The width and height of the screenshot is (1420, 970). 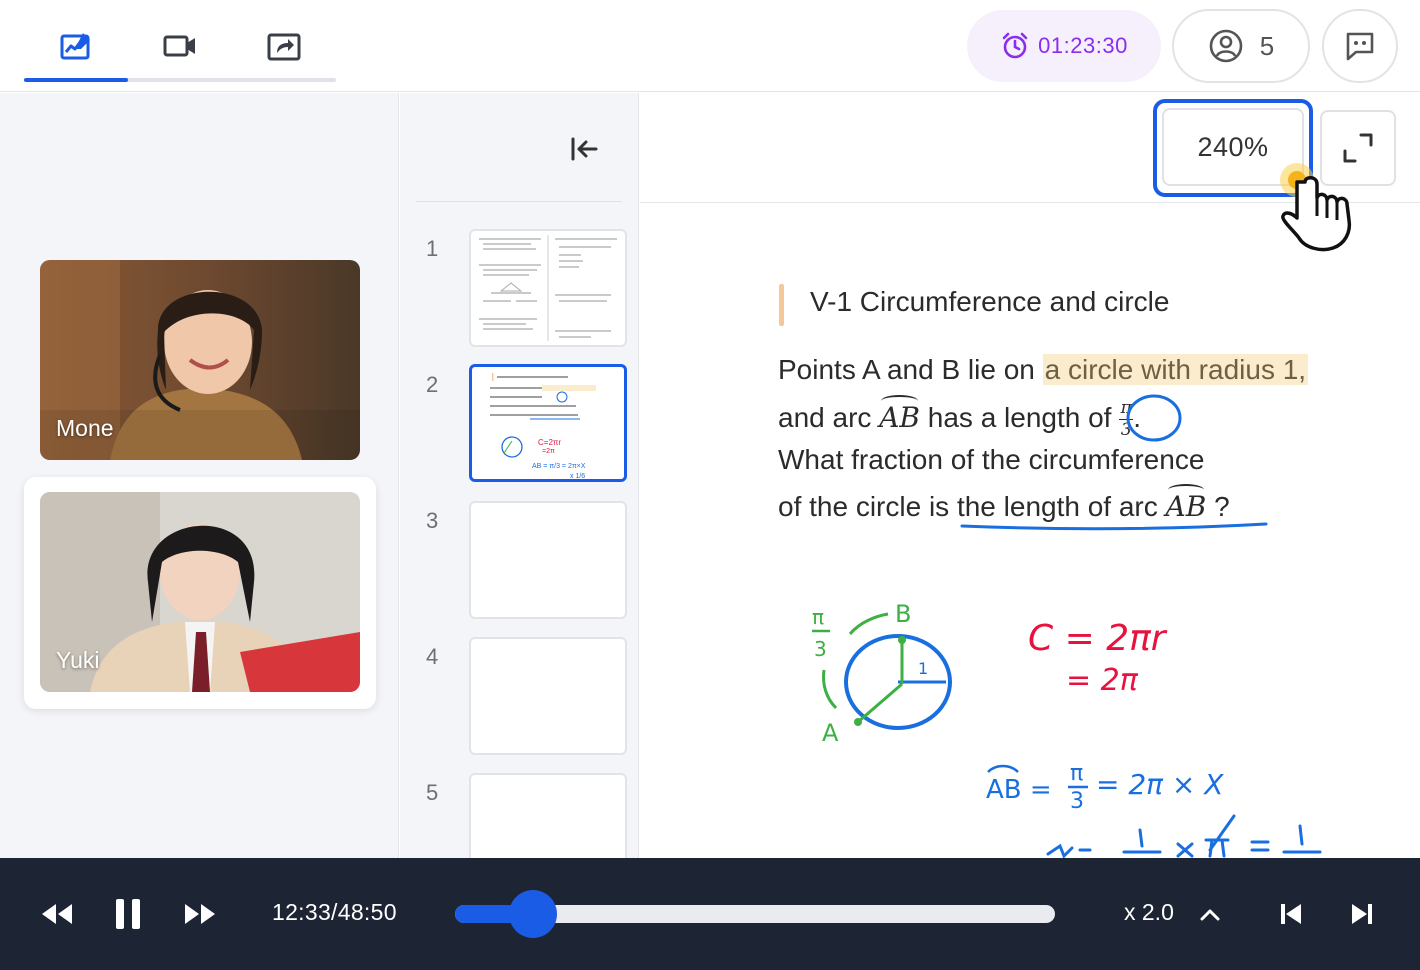 What do you see at coordinates (830, 733) in the screenshot?
I see `point-a-label: A` at bounding box center [830, 733].